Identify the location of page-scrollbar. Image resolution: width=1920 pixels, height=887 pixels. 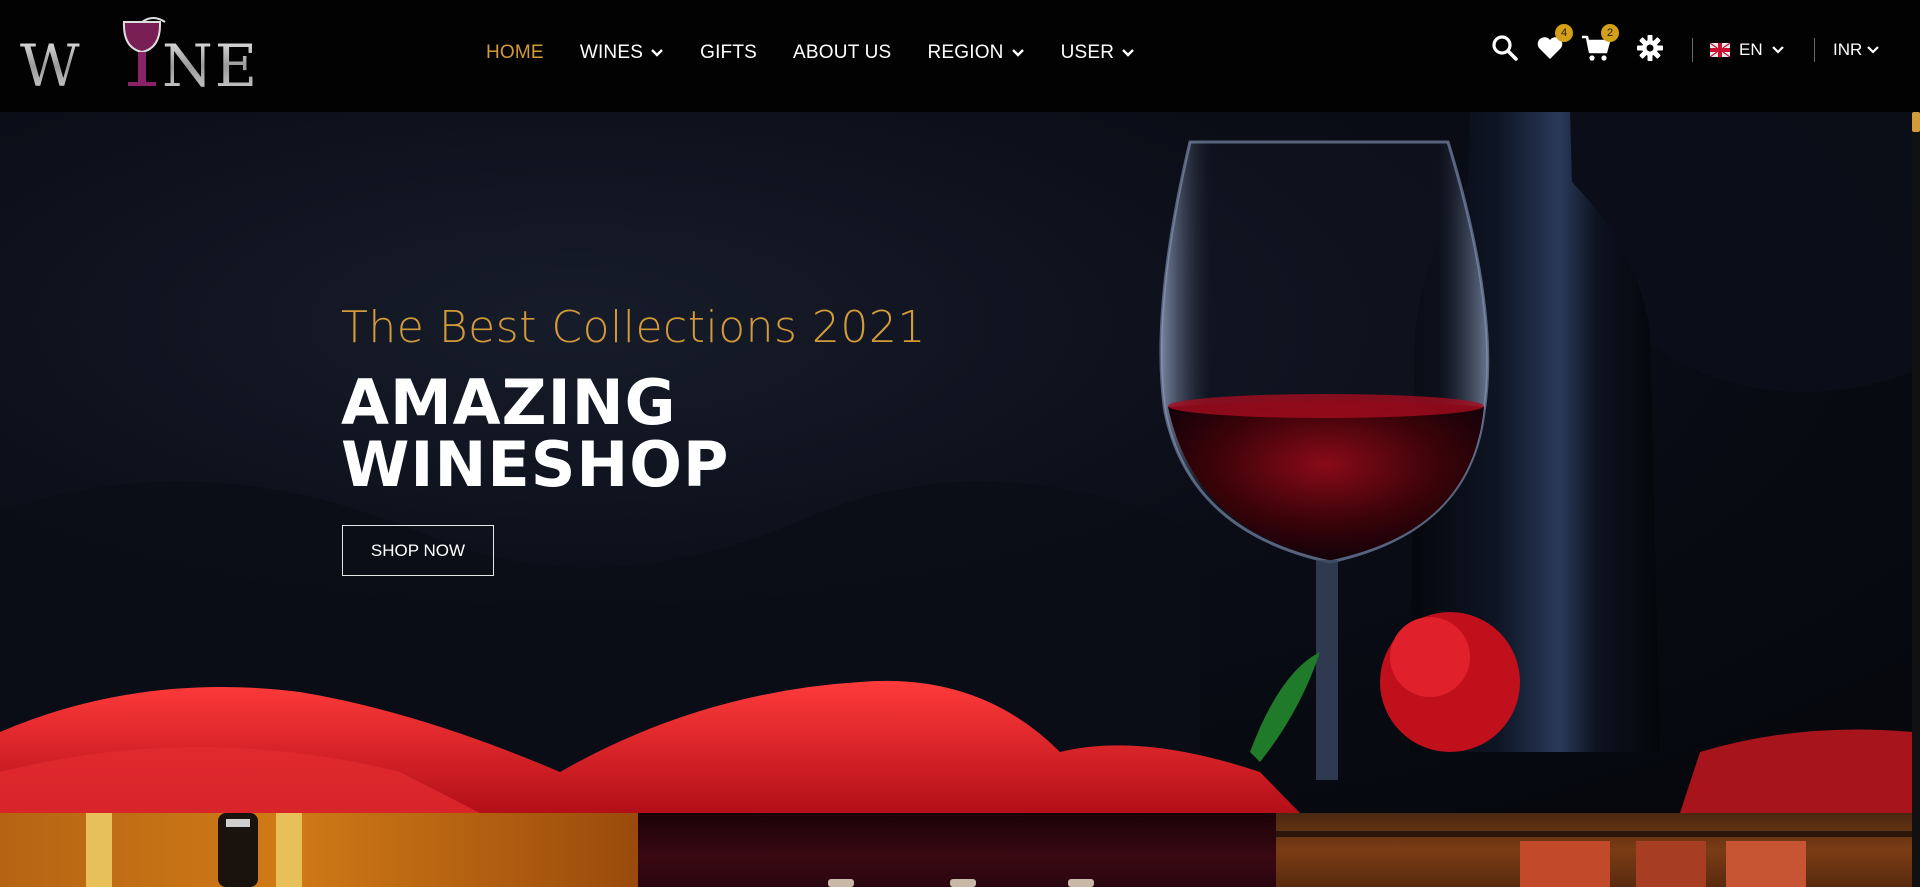
(1916, 499).